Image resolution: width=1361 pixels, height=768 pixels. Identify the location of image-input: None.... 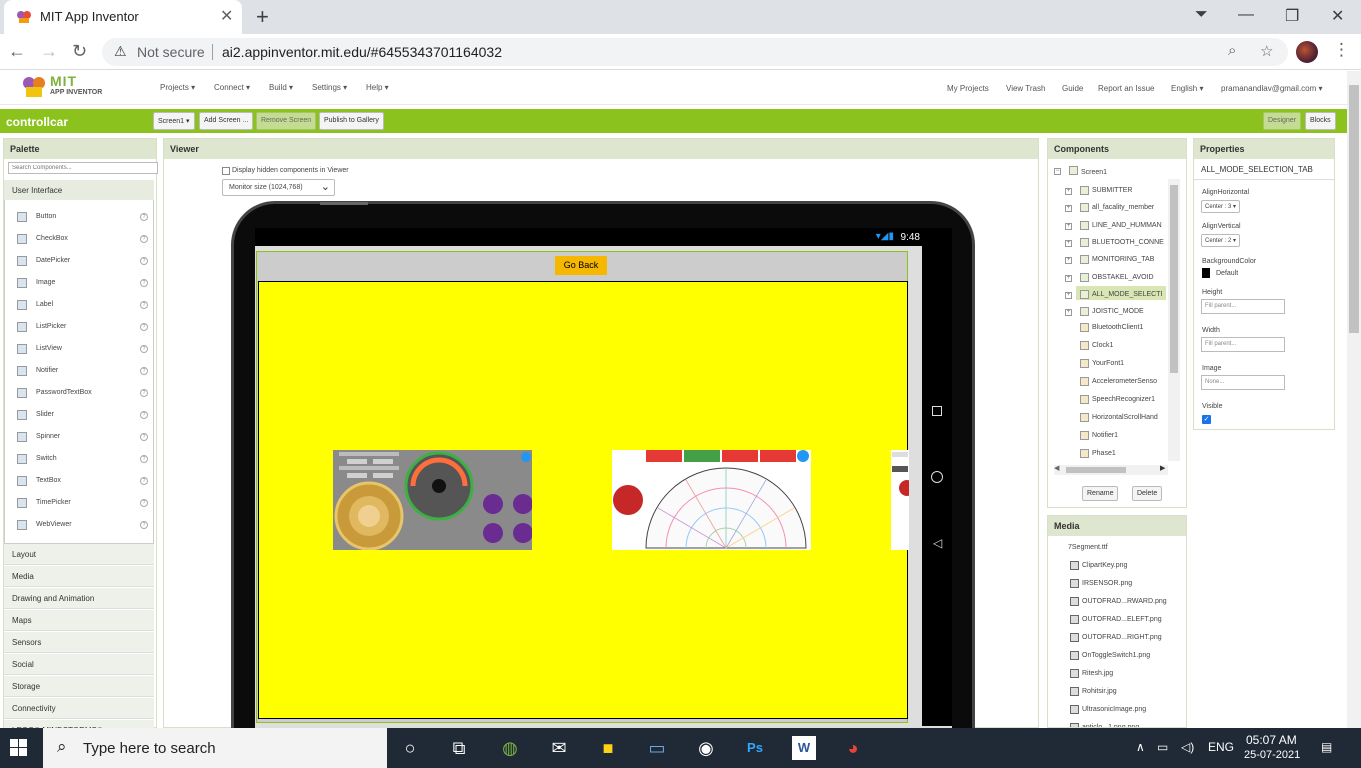
(1243, 382).